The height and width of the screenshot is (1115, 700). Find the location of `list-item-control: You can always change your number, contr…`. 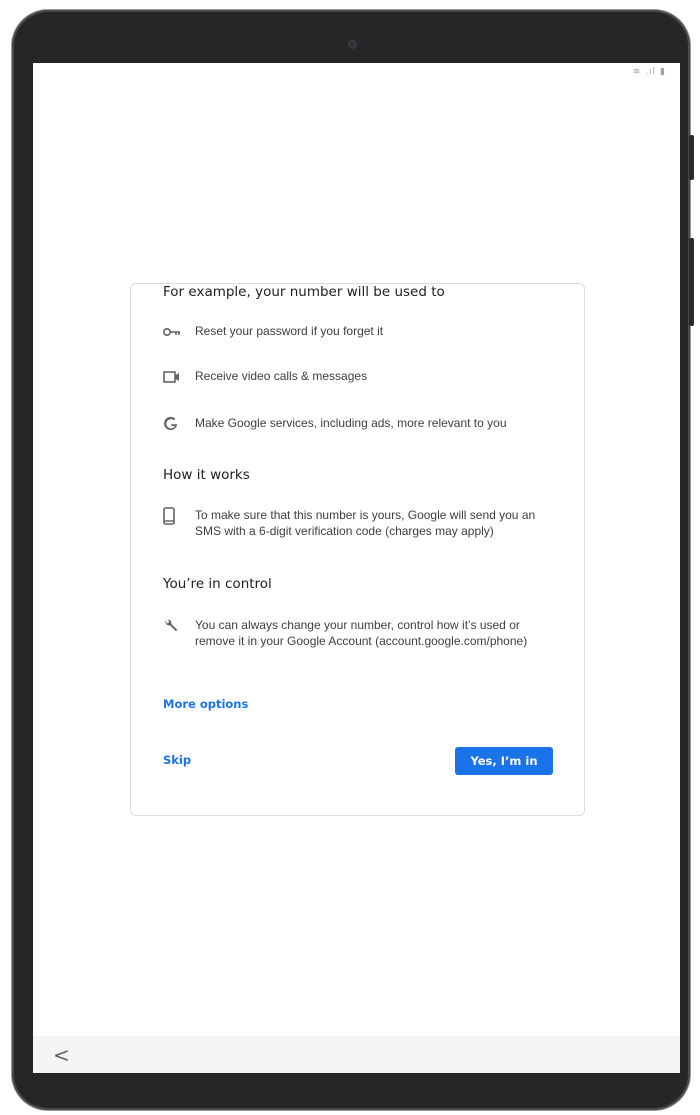

list-item-control: You can always change your number, contr… is located at coordinates (363, 633).